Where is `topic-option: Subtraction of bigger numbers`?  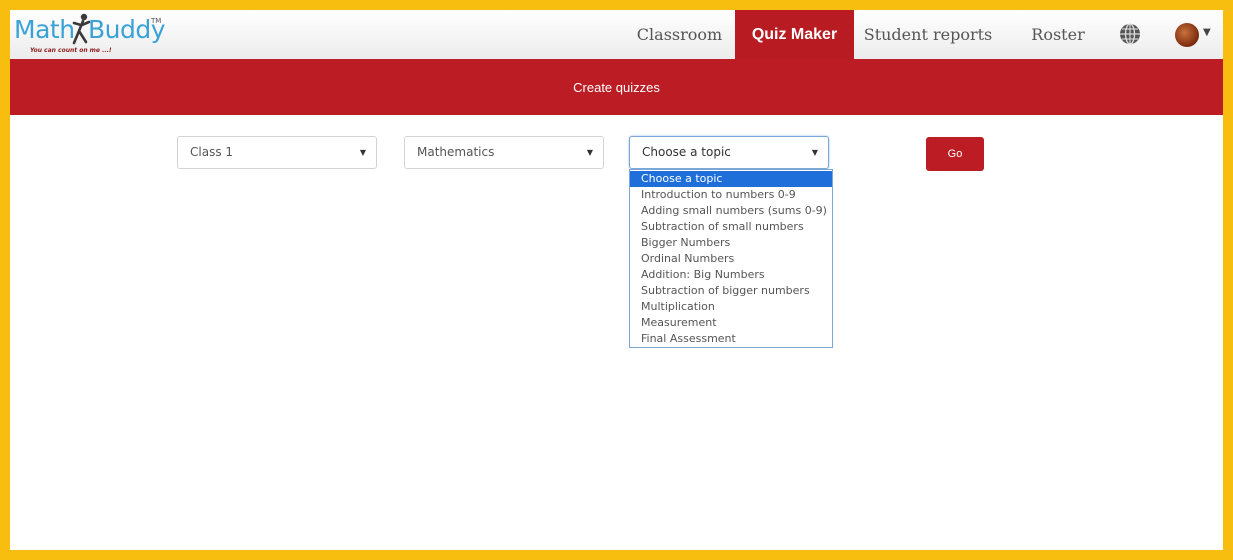 topic-option: Subtraction of bigger numbers is located at coordinates (731, 291).